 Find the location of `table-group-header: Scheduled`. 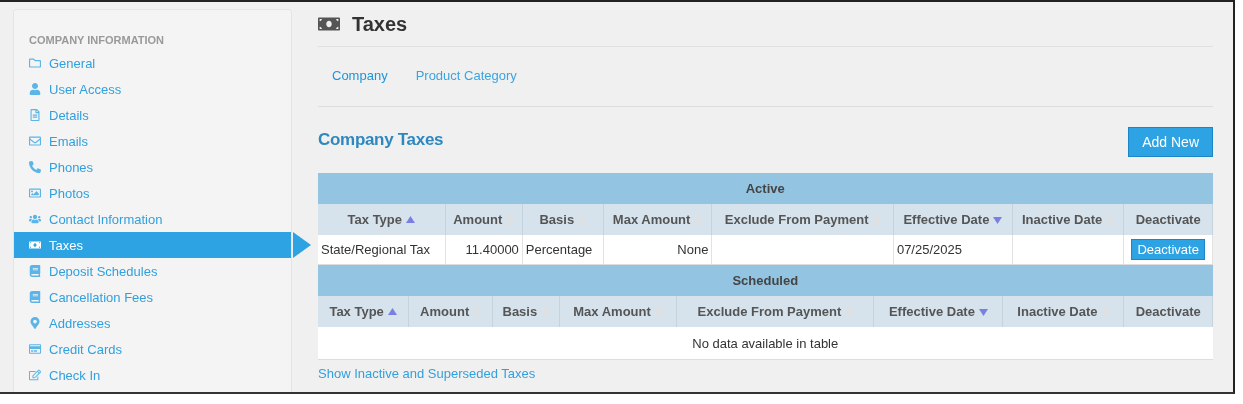

table-group-header: Scheduled is located at coordinates (765, 280).